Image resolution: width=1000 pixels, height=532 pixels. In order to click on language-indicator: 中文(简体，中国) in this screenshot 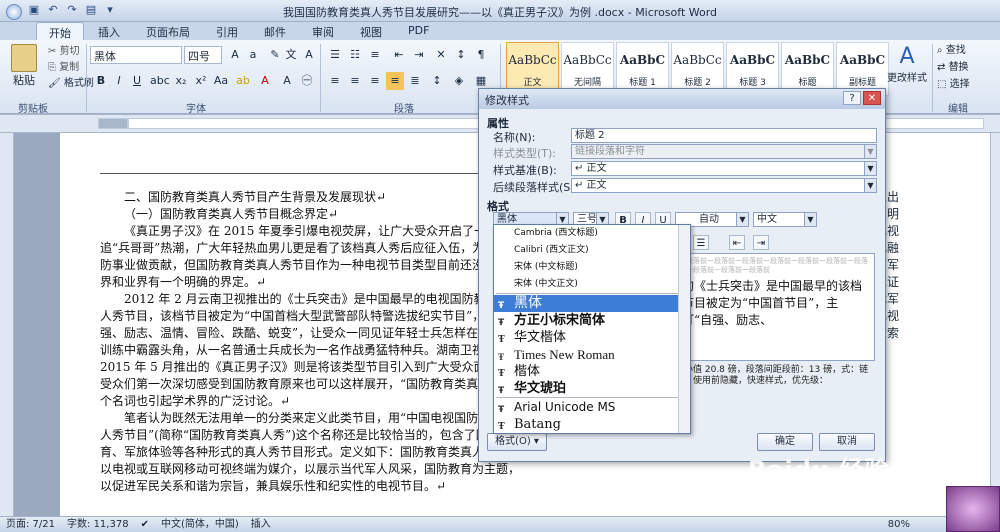, I will do `click(200, 524)`.